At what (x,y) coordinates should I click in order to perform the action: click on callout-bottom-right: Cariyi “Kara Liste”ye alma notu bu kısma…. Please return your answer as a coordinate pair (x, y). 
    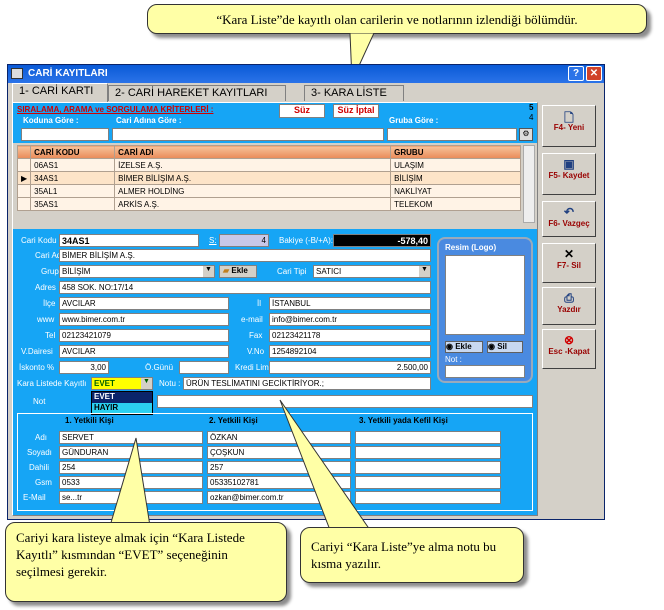
    Looking at the image, I should click on (412, 555).